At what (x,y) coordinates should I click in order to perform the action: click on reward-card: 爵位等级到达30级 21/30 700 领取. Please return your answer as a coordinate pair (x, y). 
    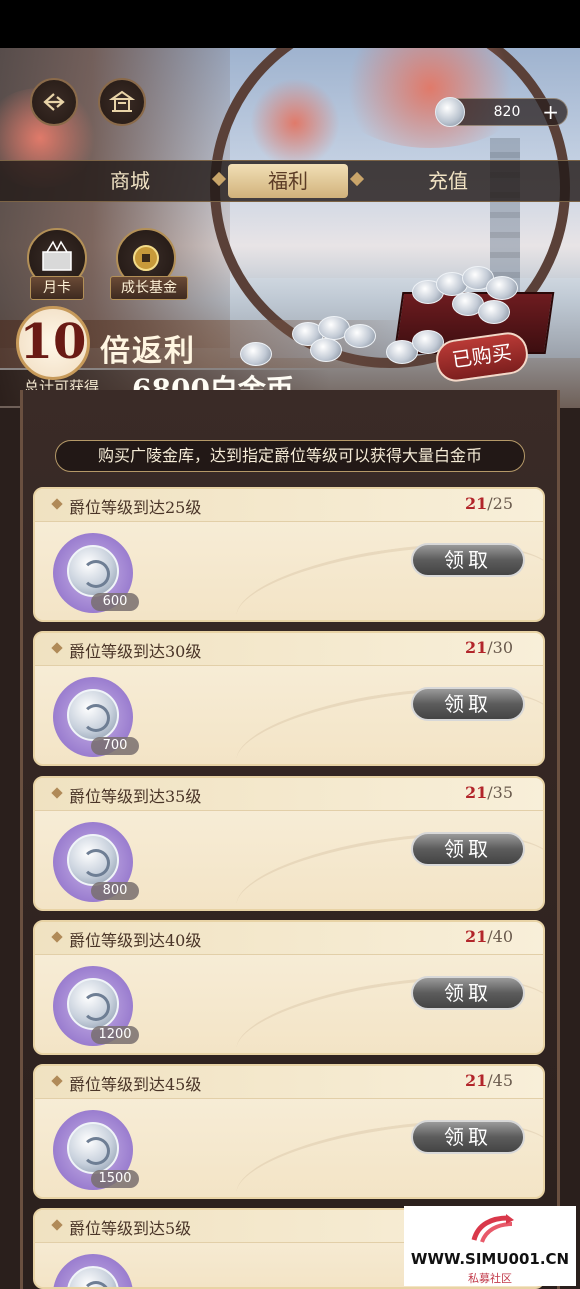
    Looking at the image, I should click on (289, 698).